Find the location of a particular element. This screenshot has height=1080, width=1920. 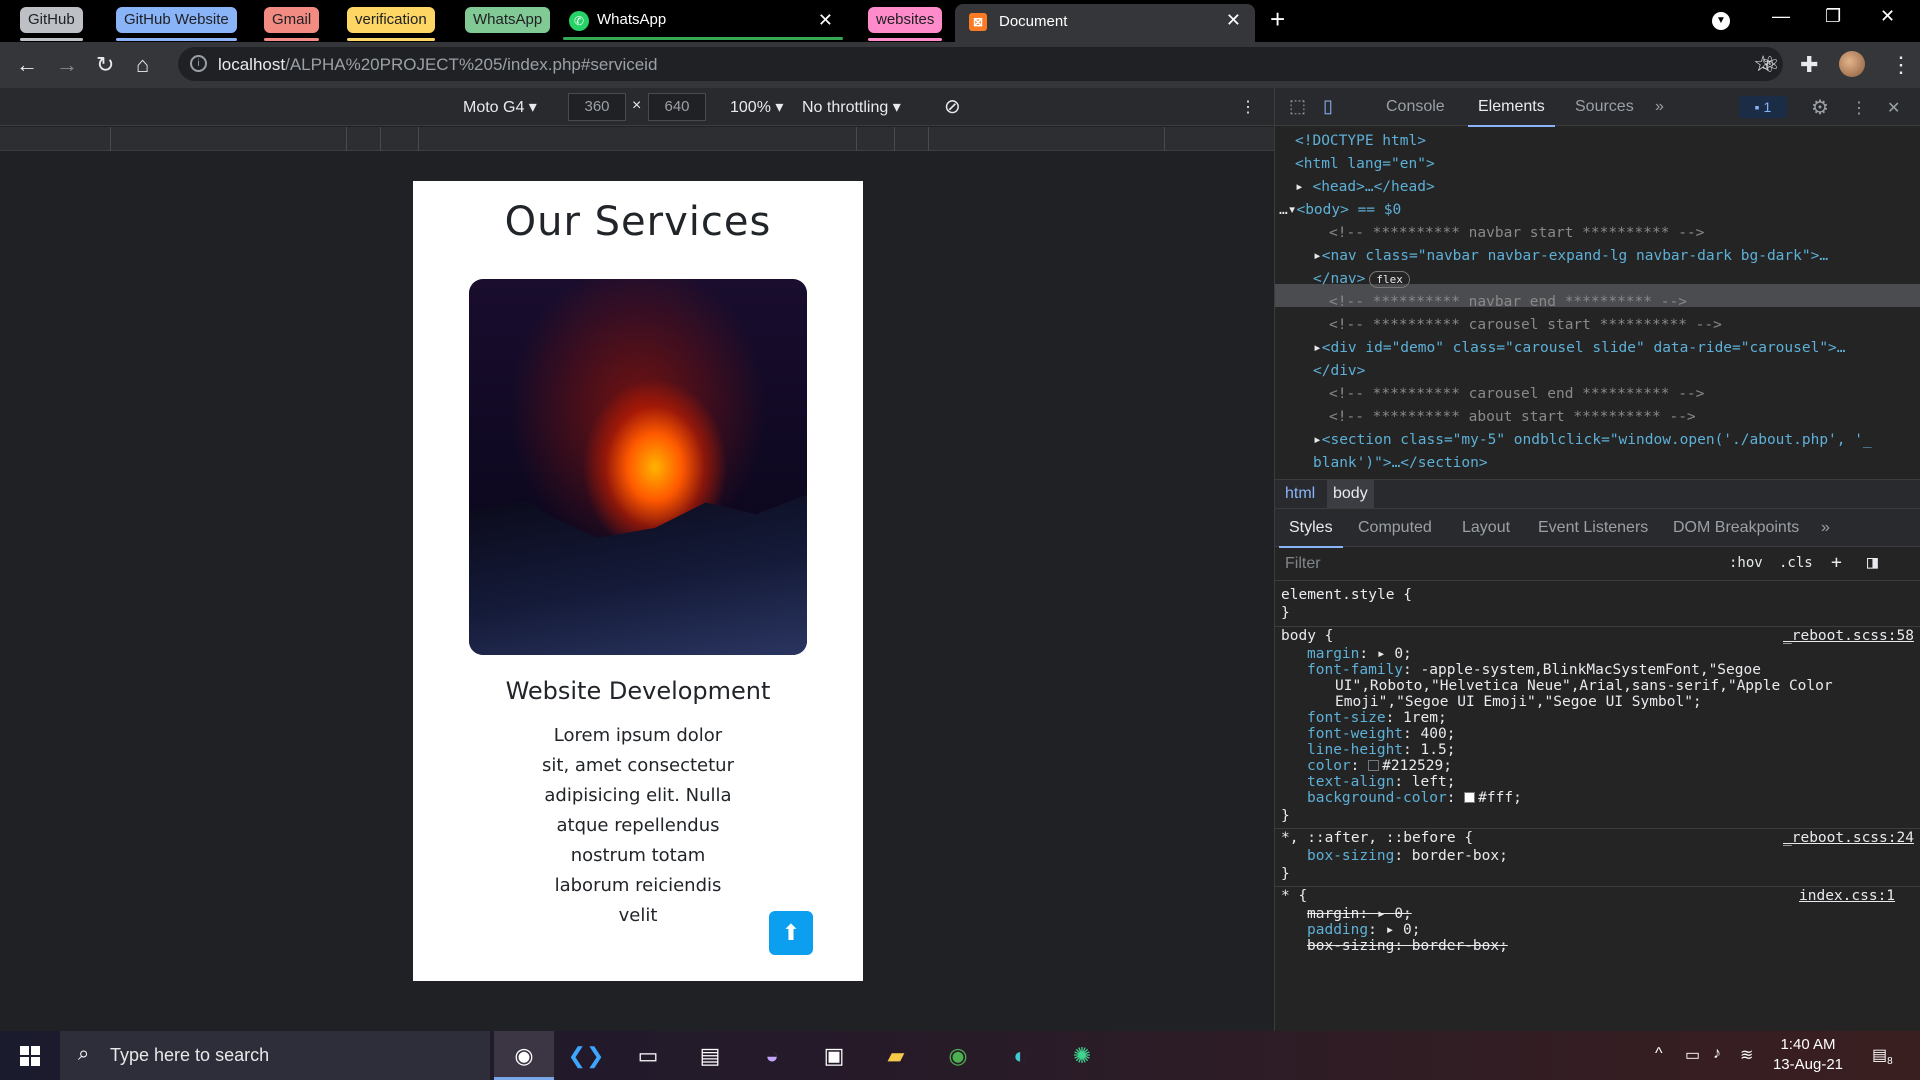

more-panels-icon: » is located at coordinates (1825, 528).